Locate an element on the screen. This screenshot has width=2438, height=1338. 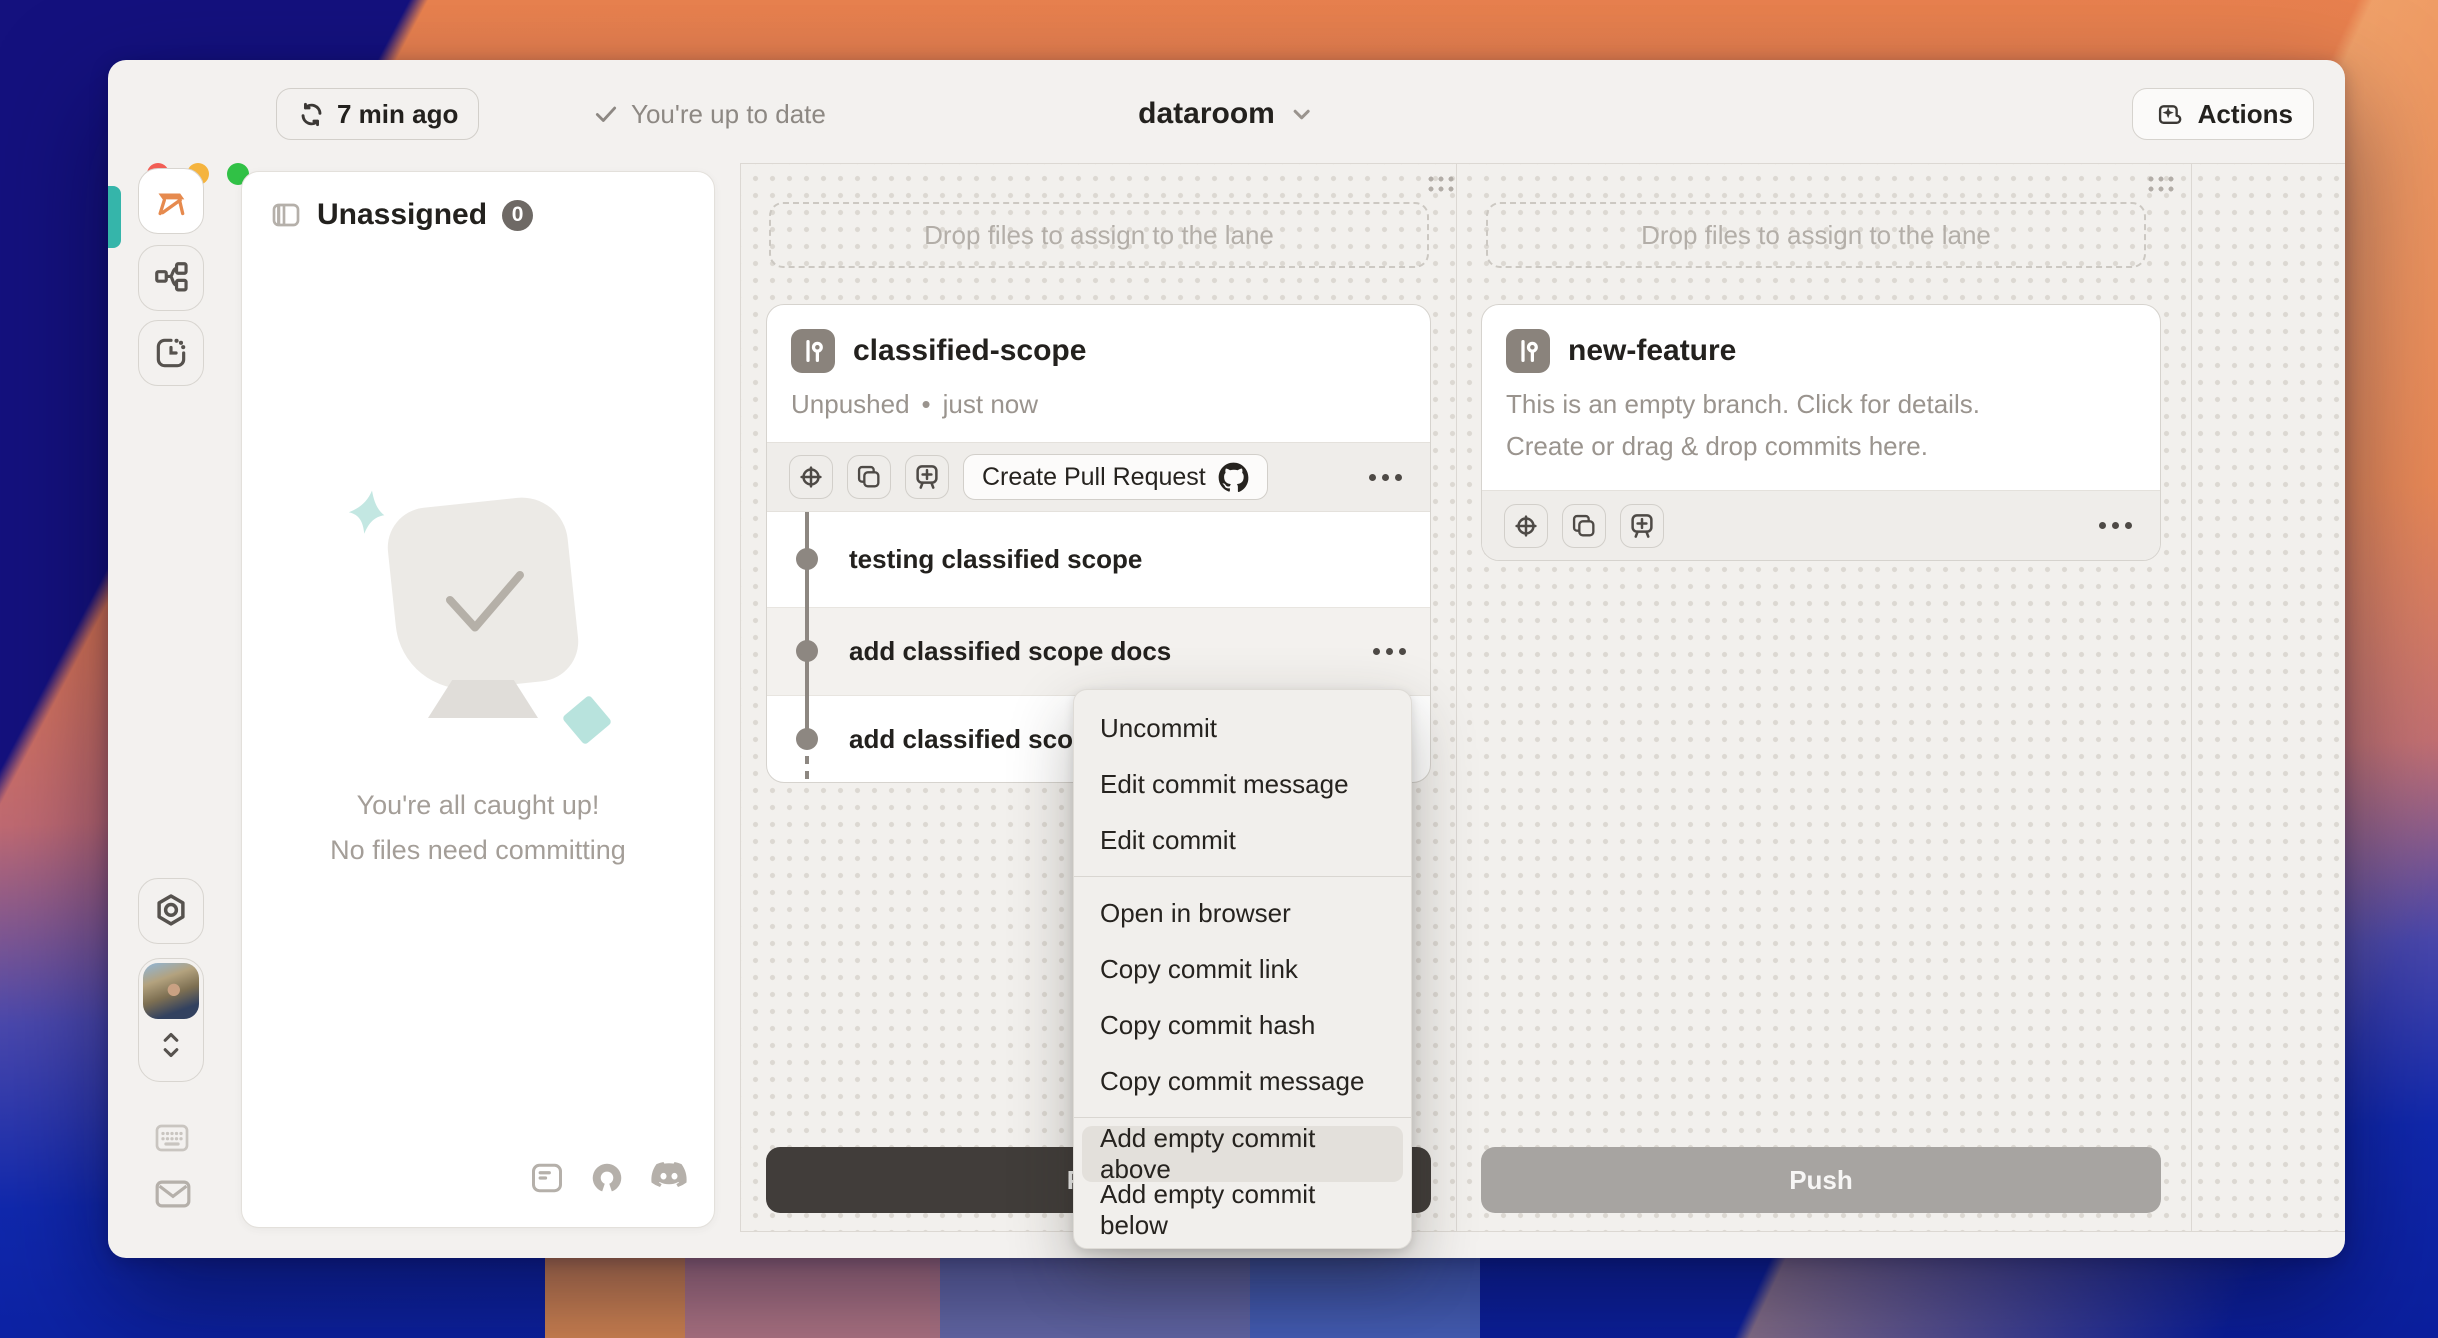
commit-message: add classified scope docs is located at coordinates (1010, 651).